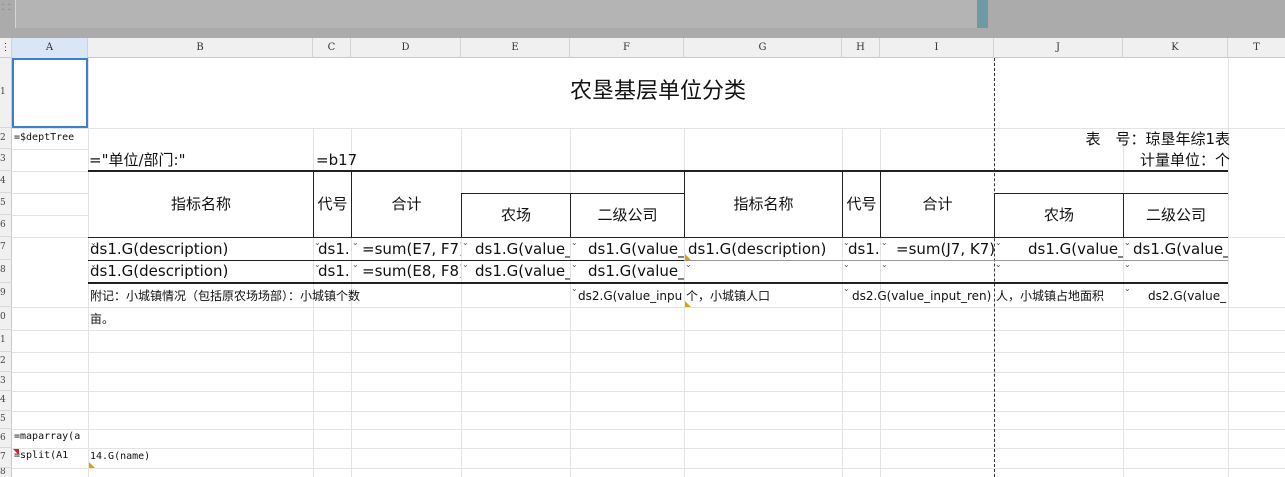  I want to click on column-header-k: K, so click(1175, 48).